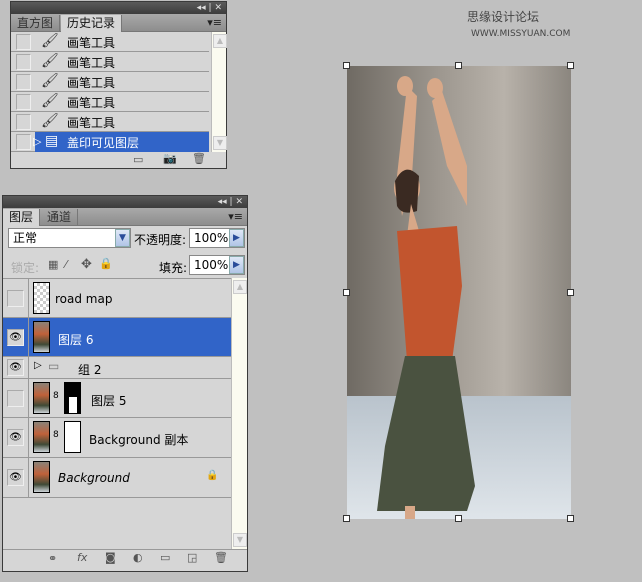 The height and width of the screenshot is (582, 642). Describe the element at coordinates (192, 557) in the screenshot. I see `new-layer-icon: ◲` at that location.